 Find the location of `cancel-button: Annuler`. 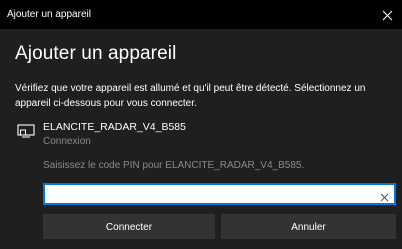

cancel-button: Annuler is located at coordinates (308, 226).